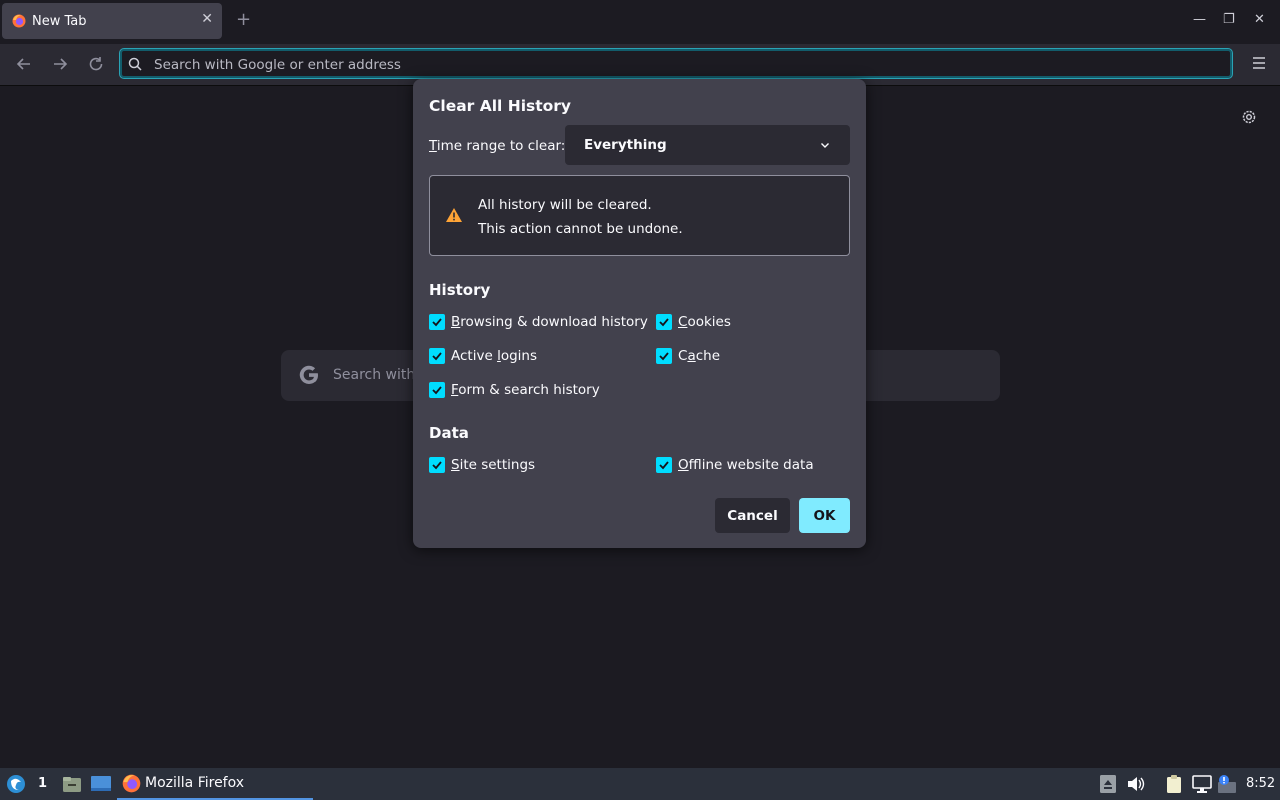  Describe the element at coordinates (135, 64) in the screenshot. I see `search-icon` at that location.